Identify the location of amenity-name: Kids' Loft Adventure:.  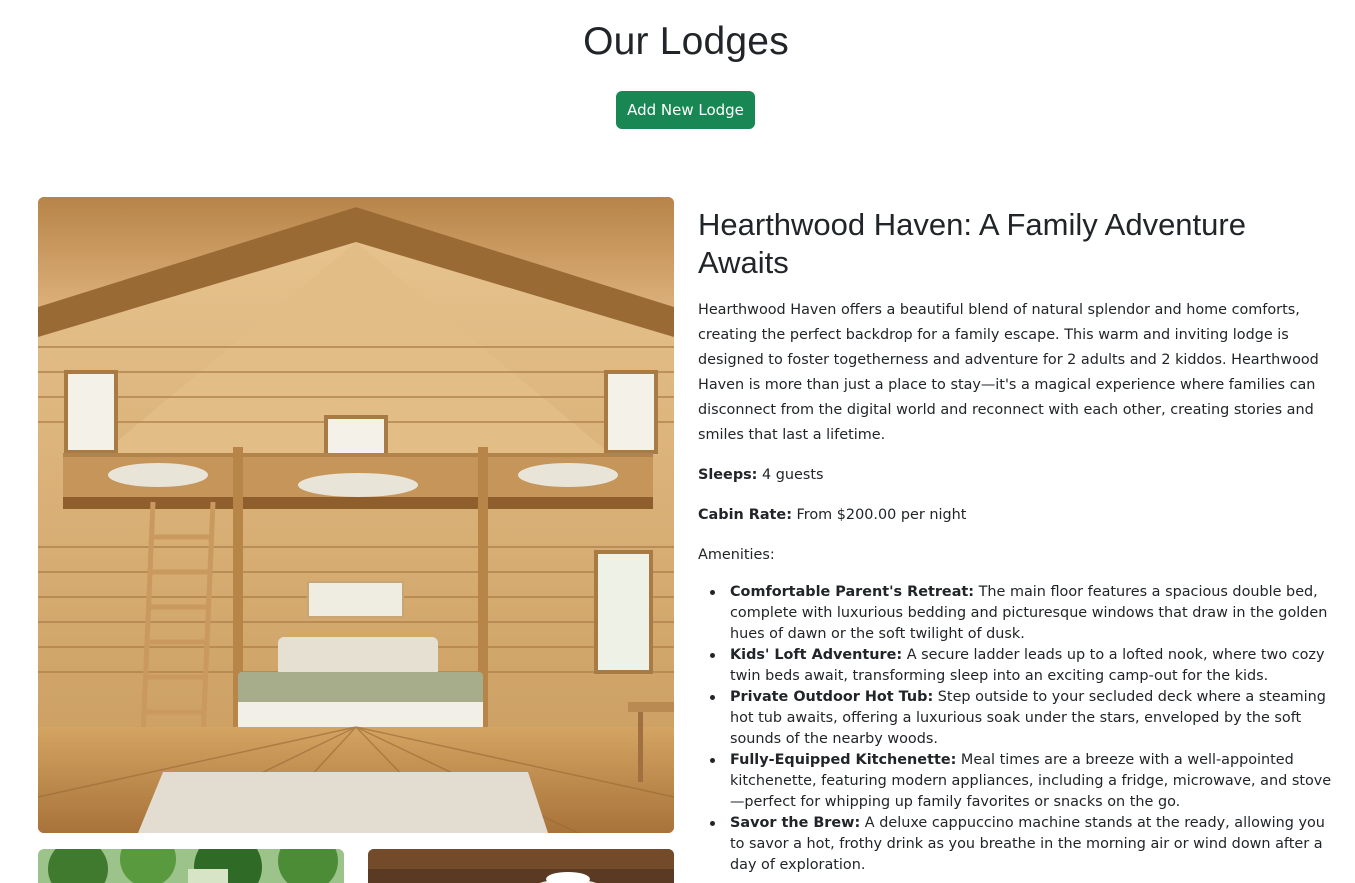
(816, 655).